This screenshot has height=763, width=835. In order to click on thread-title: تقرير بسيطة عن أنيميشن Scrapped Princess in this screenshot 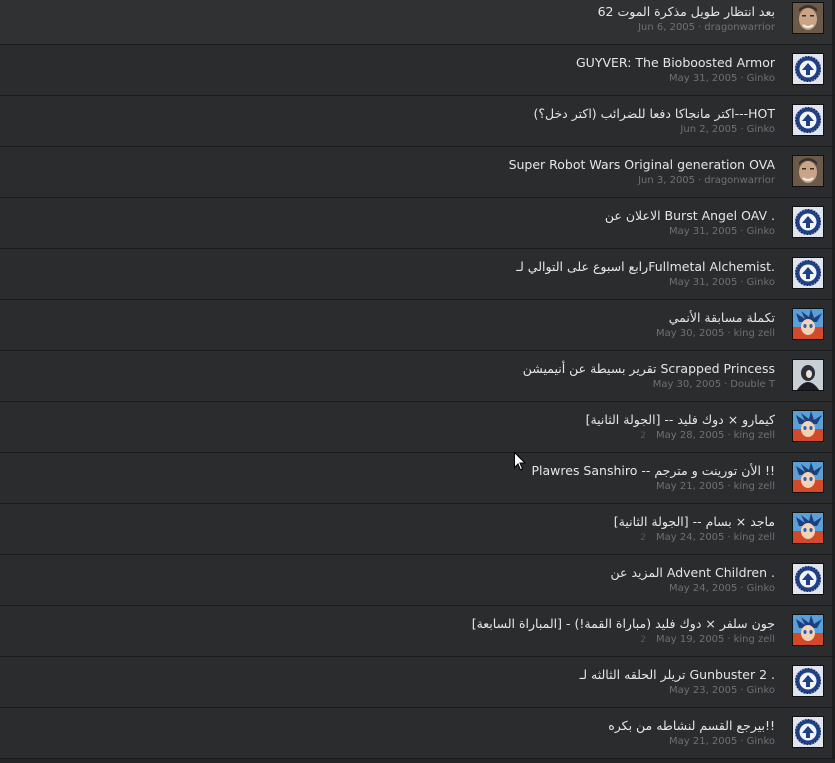, I will do `click(387, 368)`.